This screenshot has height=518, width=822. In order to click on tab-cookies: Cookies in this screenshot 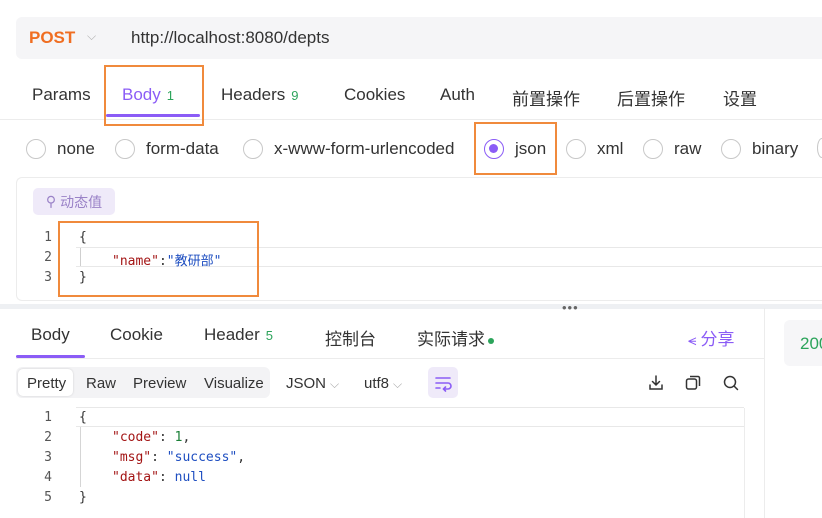, I will do `click(374, 95)`.